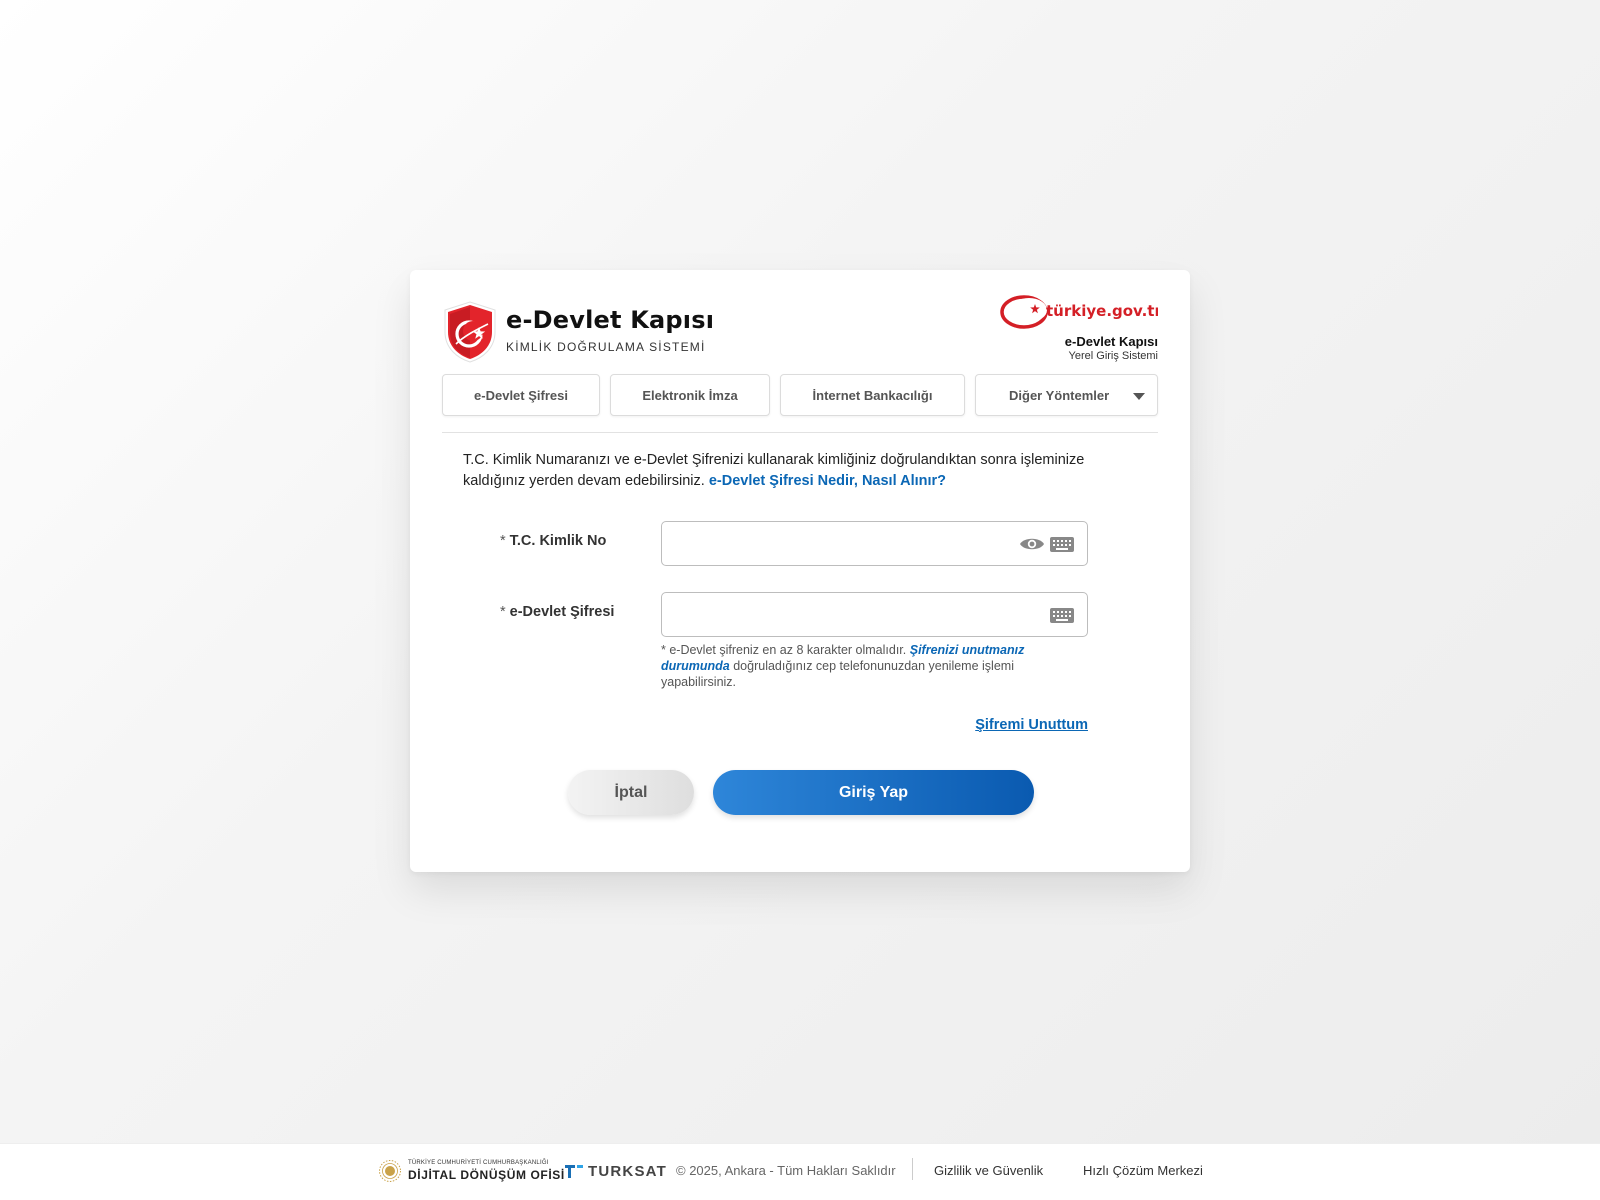  What do you see at coordinates (606, 347) in the screenshot?
I see `brand-subtitle: KİMLİK DOĞRULAMA SİSTEMİ` at bounding box center [606, 347].